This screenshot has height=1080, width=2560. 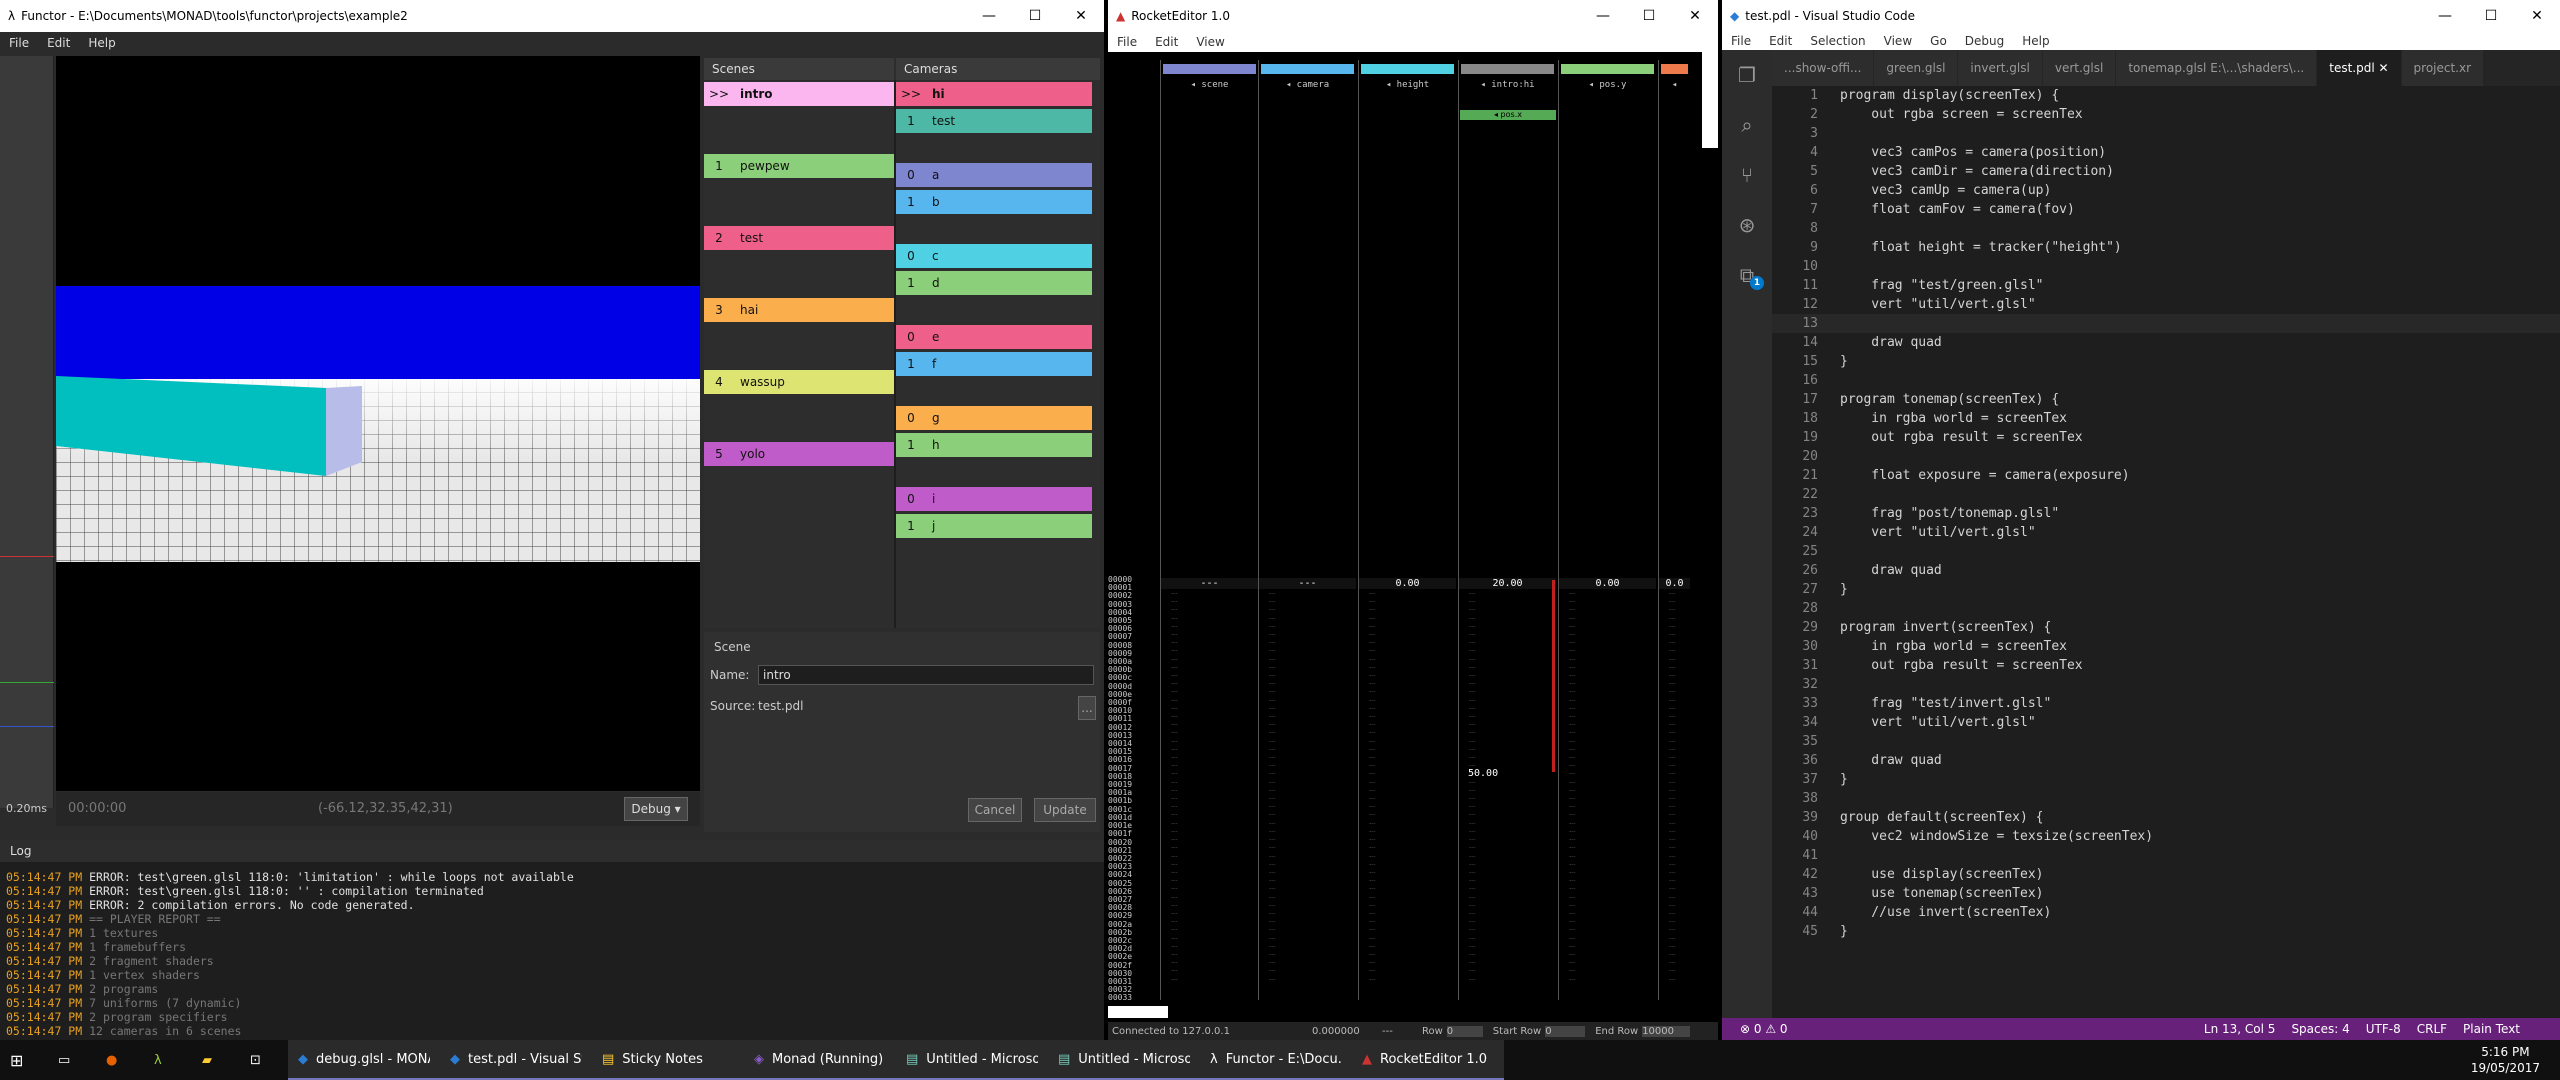 I want to click on vscode-menu-help: Help, so click(x=2035, y=41).